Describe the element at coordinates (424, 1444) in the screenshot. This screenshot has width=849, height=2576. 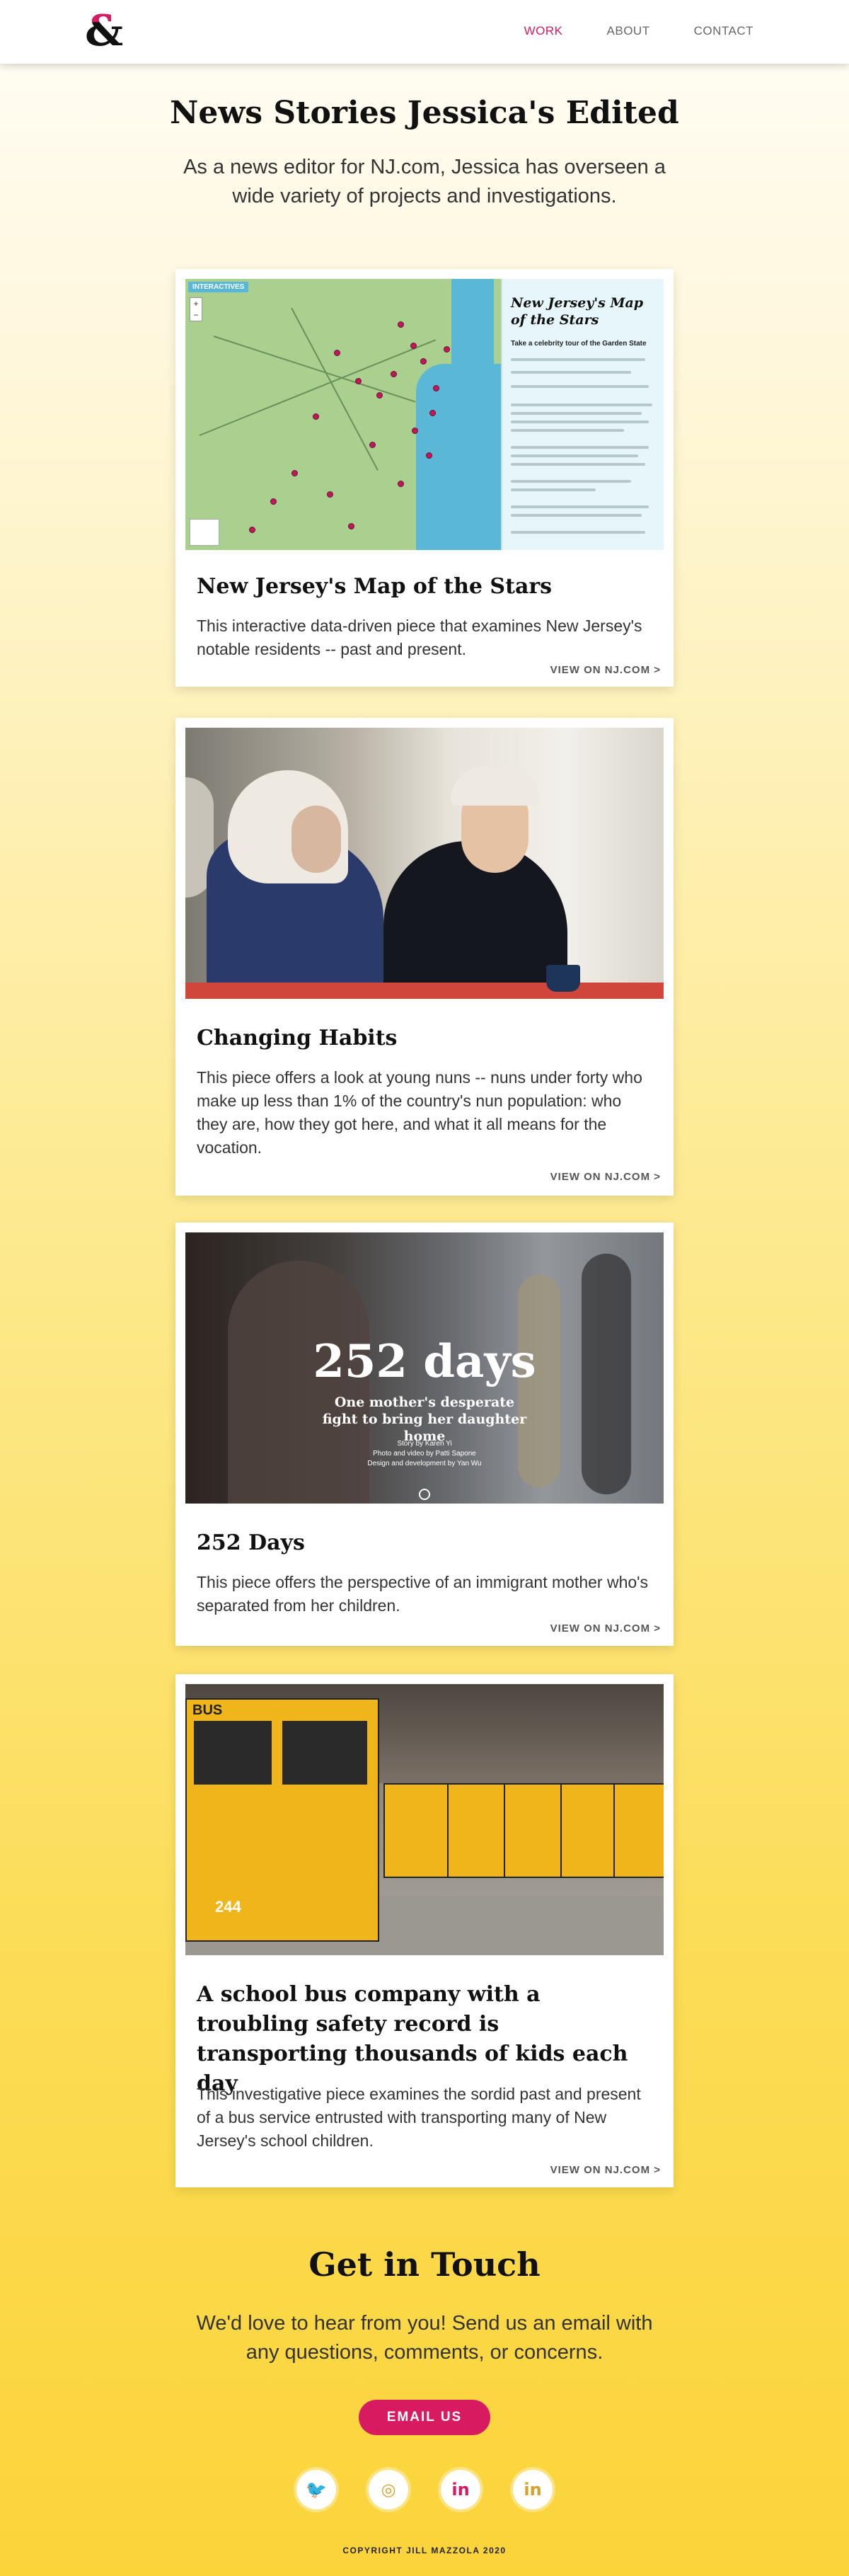
I see `thumb-credit: Story by Karen Yi` at that location.